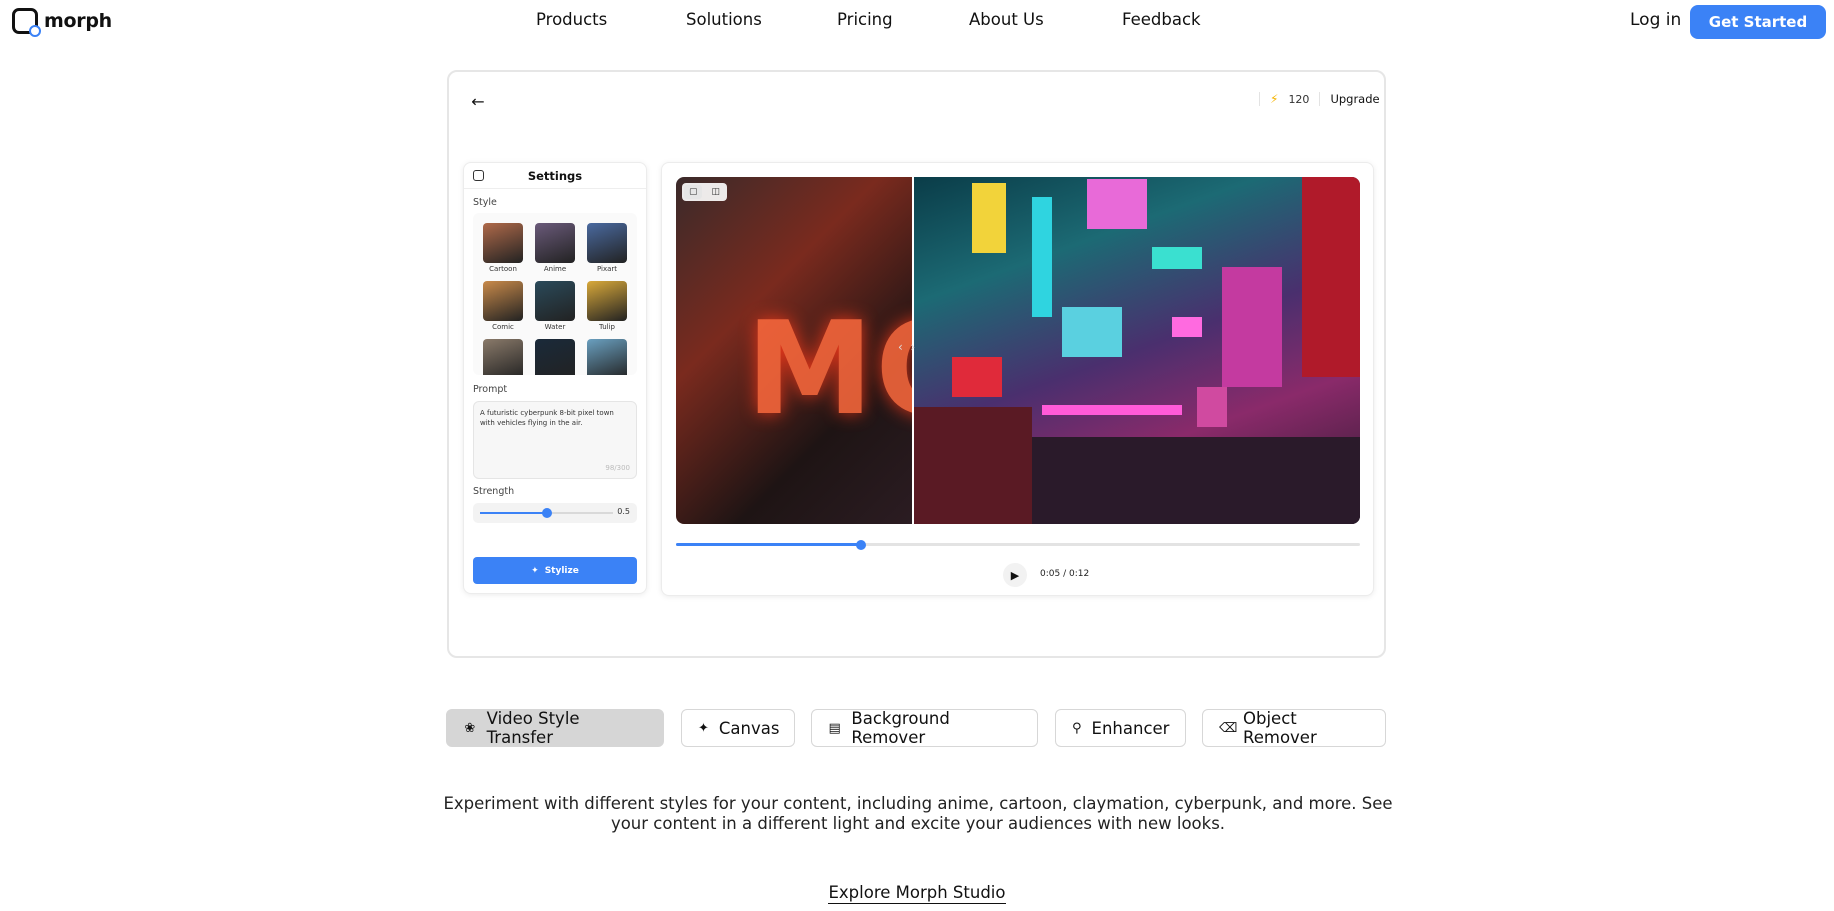 The width and height of the screenshot is (1834, 911). I want to click on play-icon: ▶, so click(1015, 575).